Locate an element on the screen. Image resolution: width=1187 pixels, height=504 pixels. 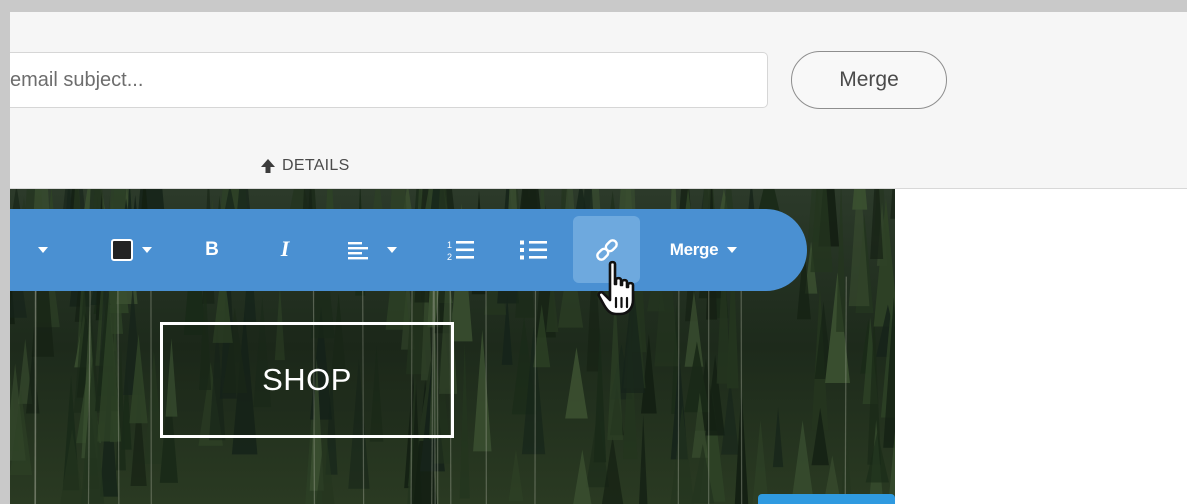
svg-text: 2 is located at coordinates (449, 257).